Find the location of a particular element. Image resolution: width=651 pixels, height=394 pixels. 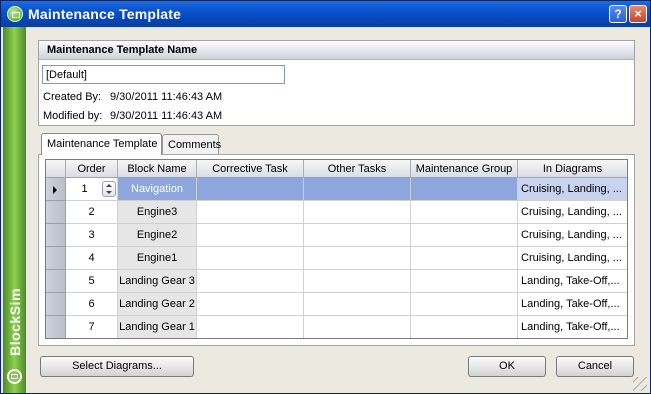

template-name-heading: Maintenance Template Name is located at coordinates (122, 50).